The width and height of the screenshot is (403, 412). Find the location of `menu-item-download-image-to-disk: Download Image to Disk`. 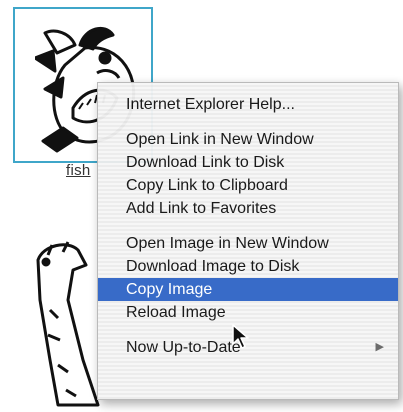

menu-item-download-image-to-disk: Download Image to Disk is located at coordinates (248, 266).